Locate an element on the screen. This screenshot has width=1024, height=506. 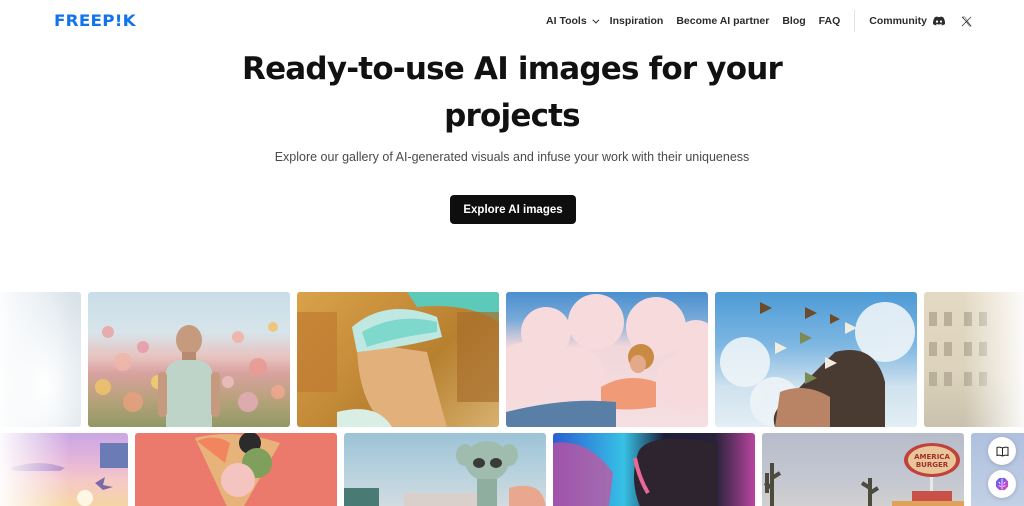
hero-title-line-1: Ready-to-use AI images for your is located at coordinates (512, 69).